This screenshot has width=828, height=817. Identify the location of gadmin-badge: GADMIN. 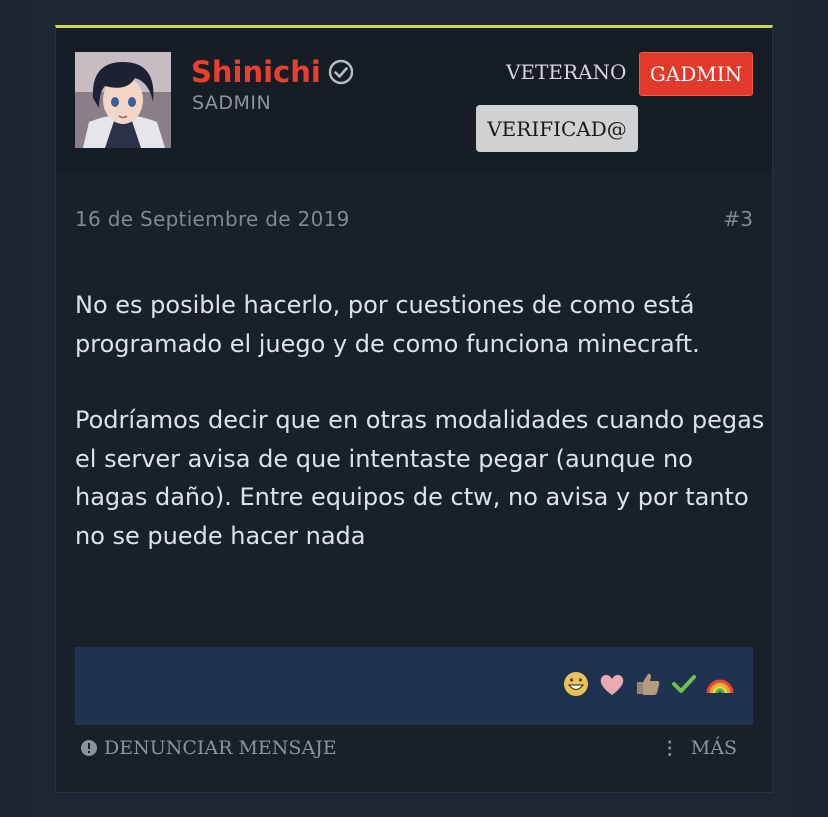
(696, 74).